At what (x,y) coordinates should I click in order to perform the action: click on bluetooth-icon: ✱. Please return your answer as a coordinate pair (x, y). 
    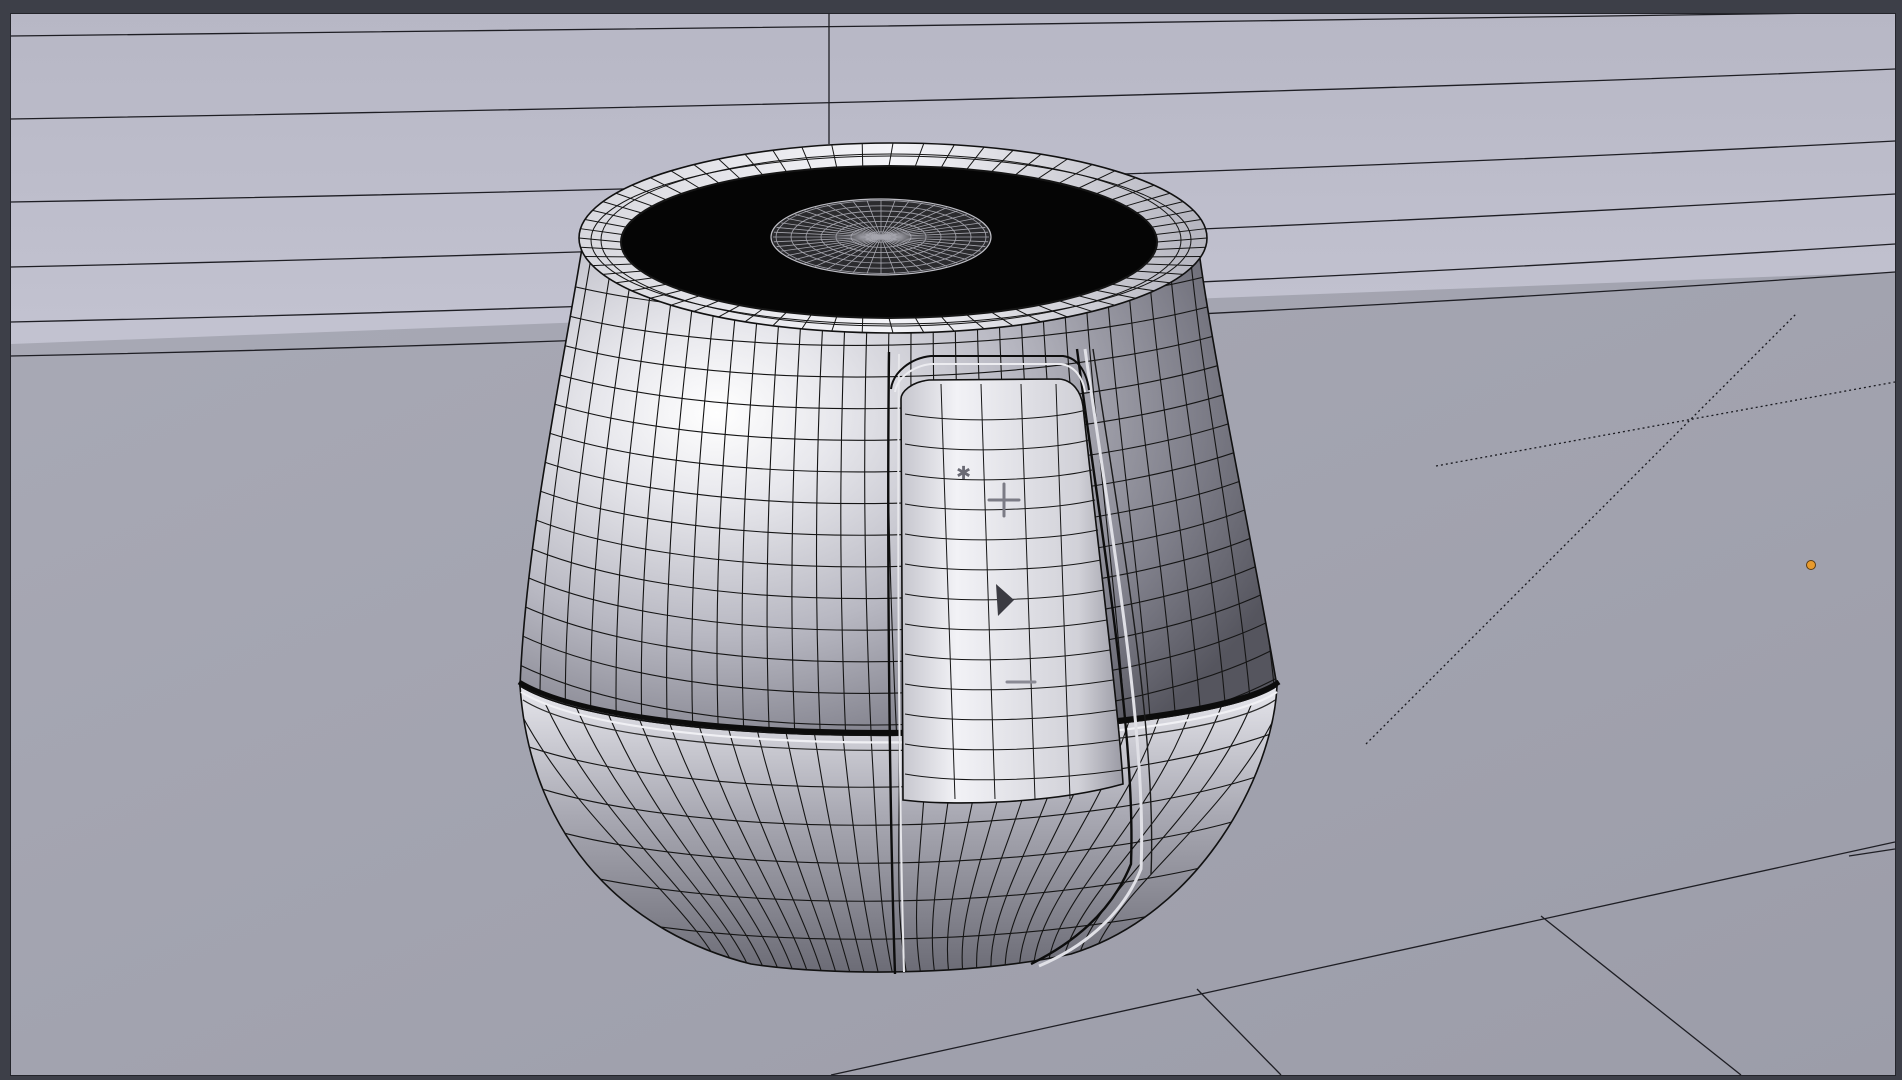
    Looking at the image, I should click on (963, 473).